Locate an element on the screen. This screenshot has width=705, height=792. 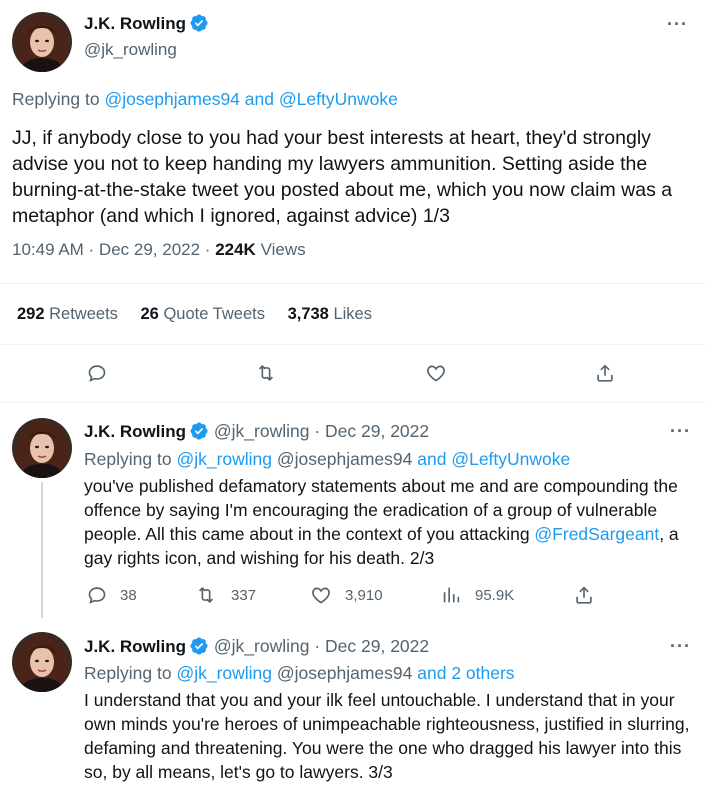
retweet-button is located at coordinates (266, 373).